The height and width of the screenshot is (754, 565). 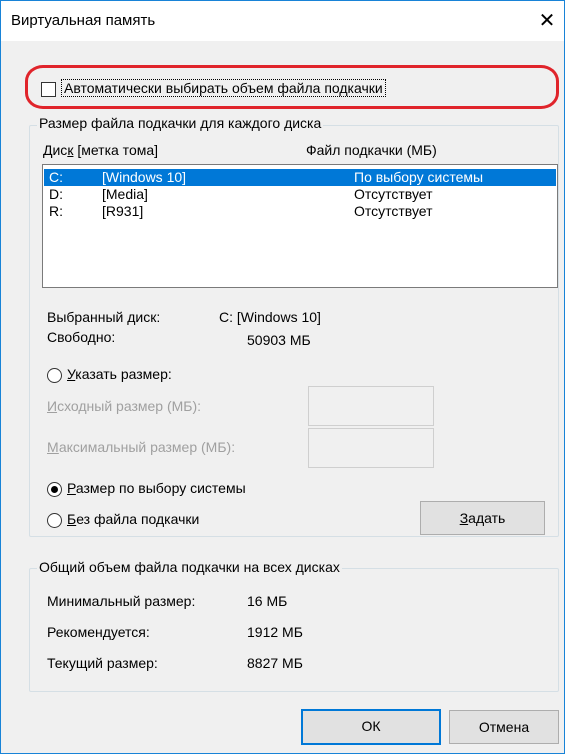 What do you see at coordinates (371, 727) in the screenshot?
I see `ok-button: ОК` at bounding box center [371, 727].